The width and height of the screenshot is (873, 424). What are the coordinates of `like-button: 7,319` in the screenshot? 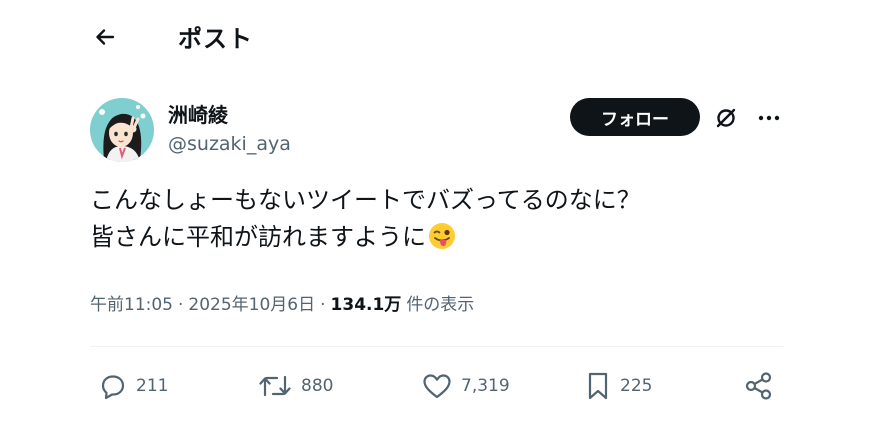 It's located at (465, 386).